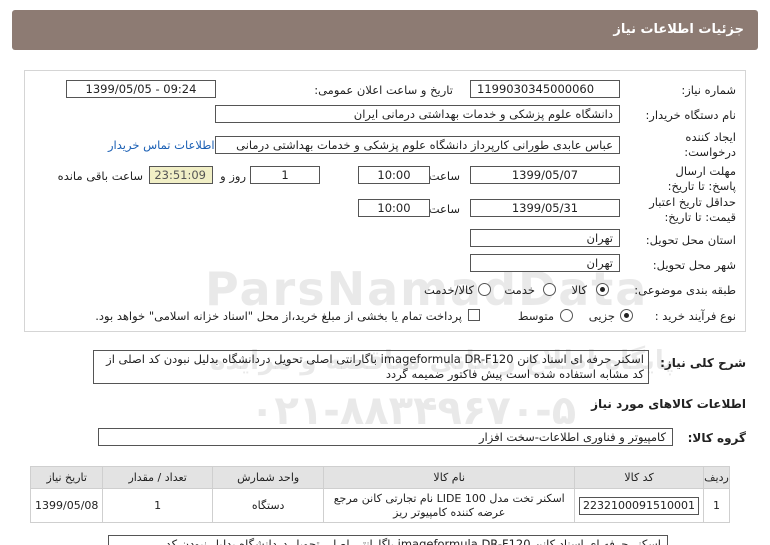  I want to click on validity-date-field: 1399/05/31, so click(545, 208).